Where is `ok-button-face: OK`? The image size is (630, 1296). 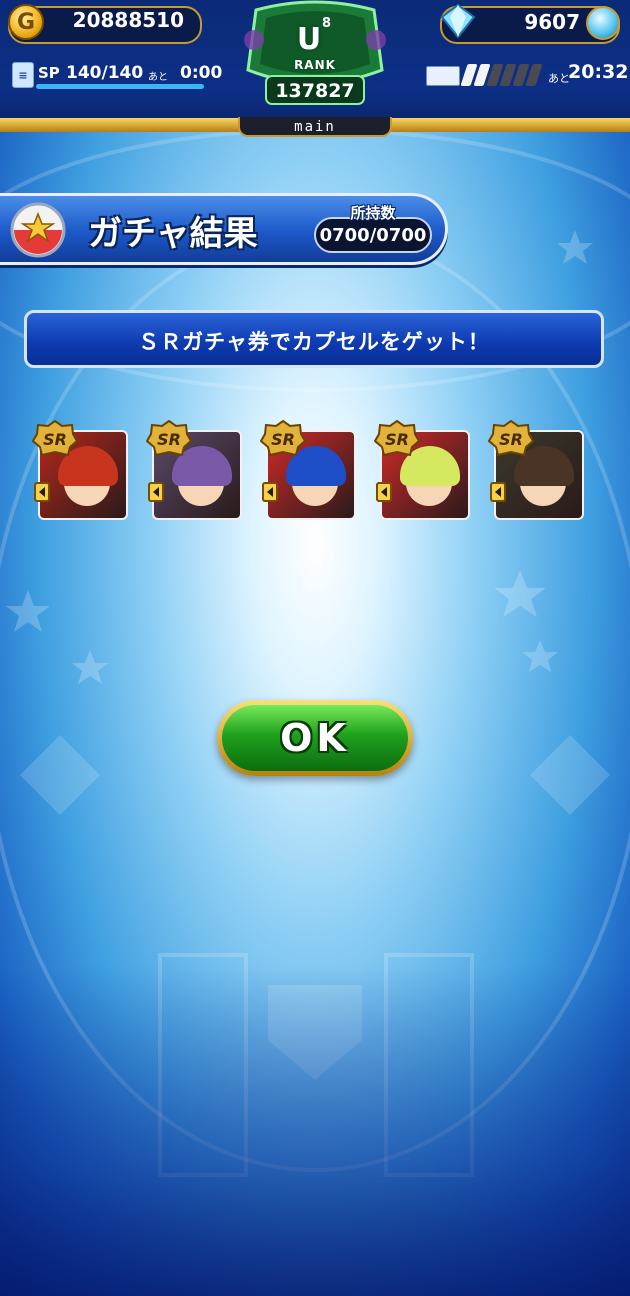
ok-button-face: OK is located at coordinates (315, 738).